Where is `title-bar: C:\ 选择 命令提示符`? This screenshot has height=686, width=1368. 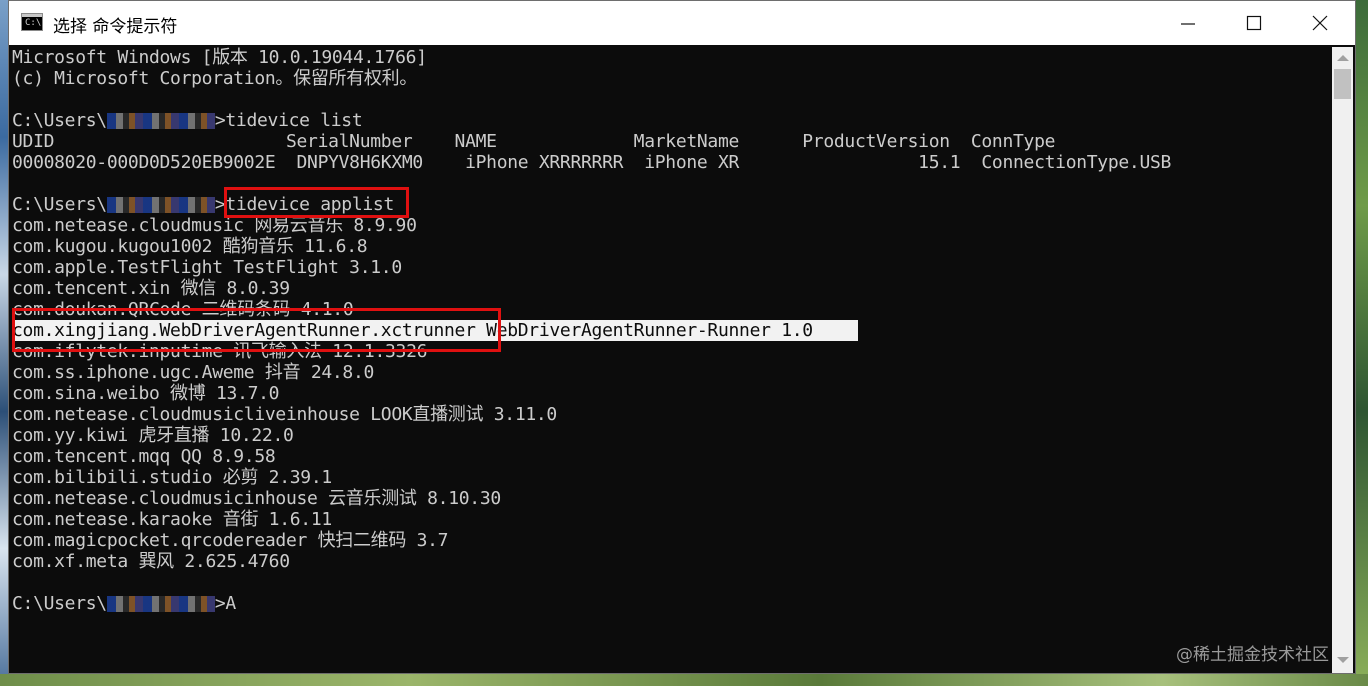 title-bar: C:\ 选择 命令提示符 is located at coordinates (682, 23).